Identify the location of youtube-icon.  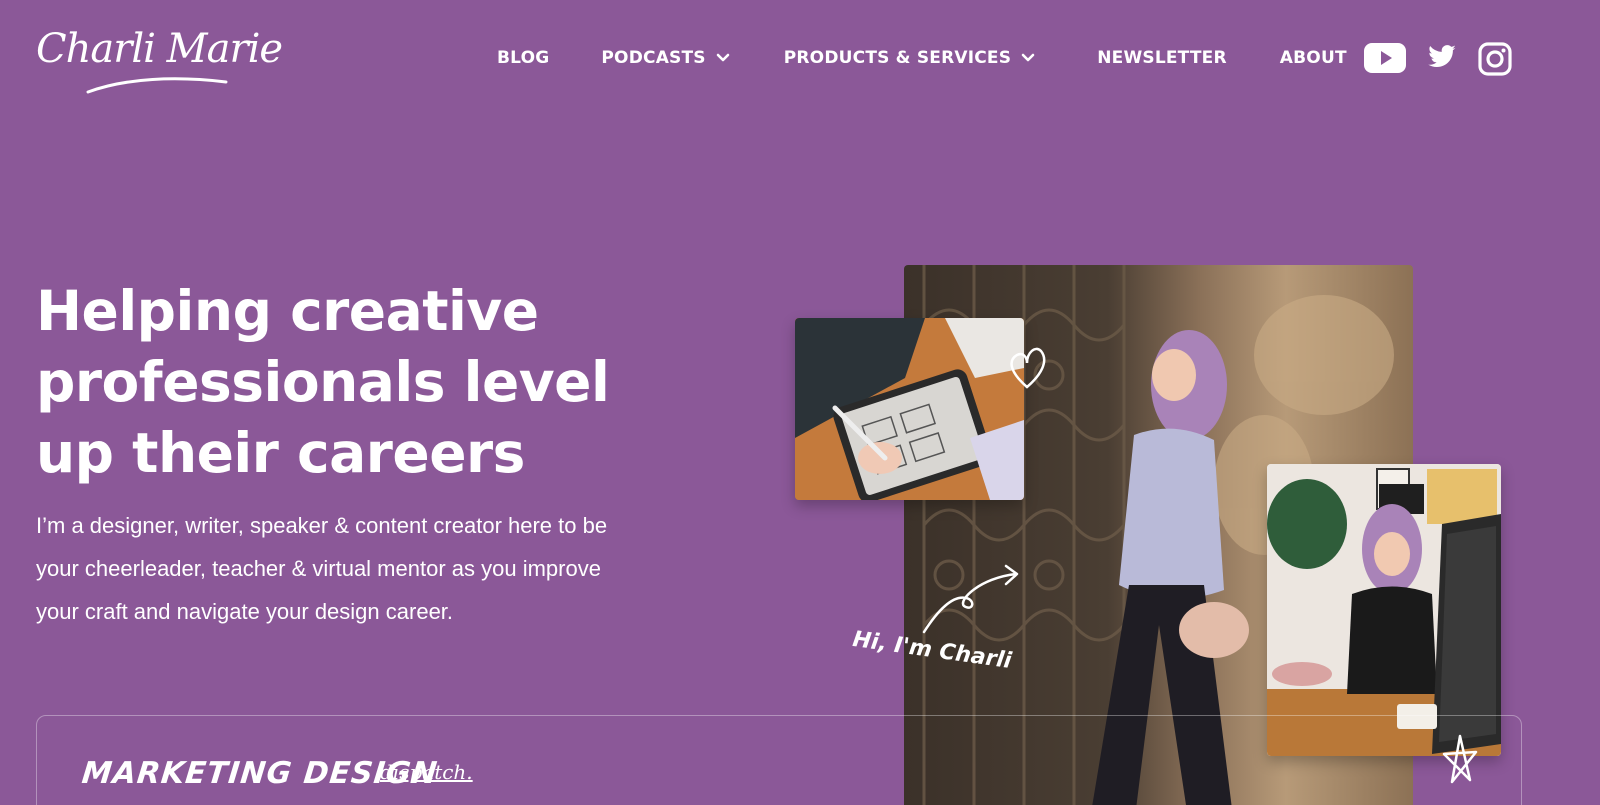
(1385, 58).